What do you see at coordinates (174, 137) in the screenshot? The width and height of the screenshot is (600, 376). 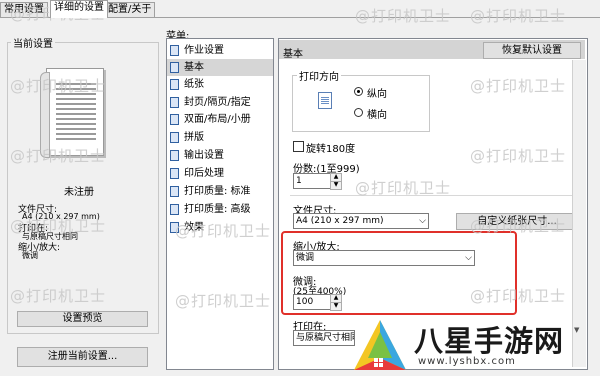 I see `imposition-icon` at bounding box center [174, 137].